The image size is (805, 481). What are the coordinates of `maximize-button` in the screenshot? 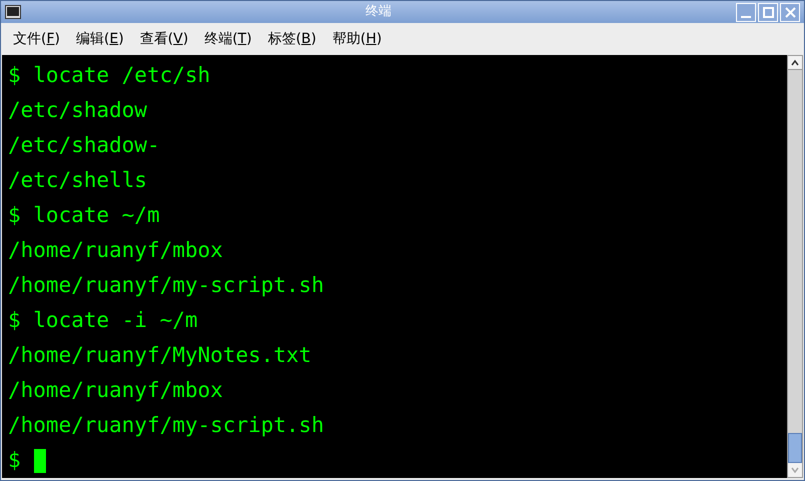 It's located at (768, 12).